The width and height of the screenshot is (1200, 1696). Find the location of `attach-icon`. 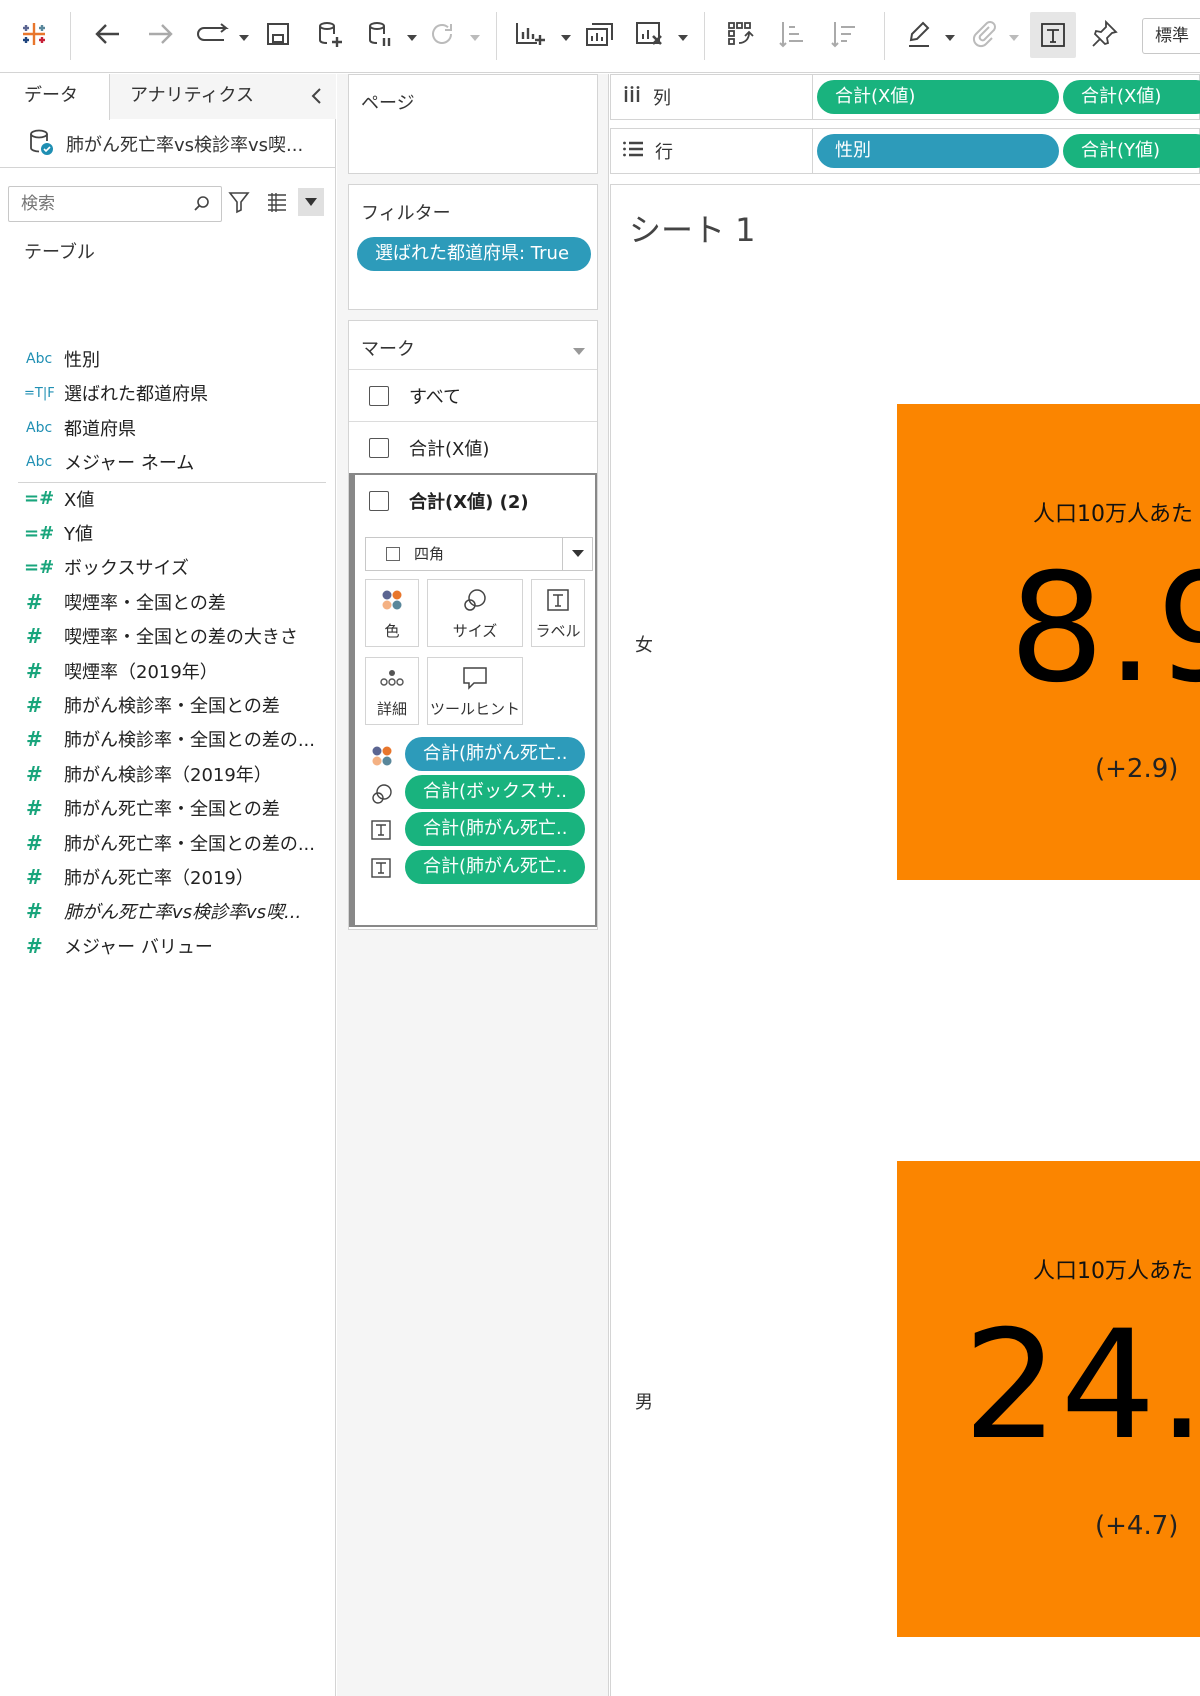

attach-icon is located at coordinates (984, 34).